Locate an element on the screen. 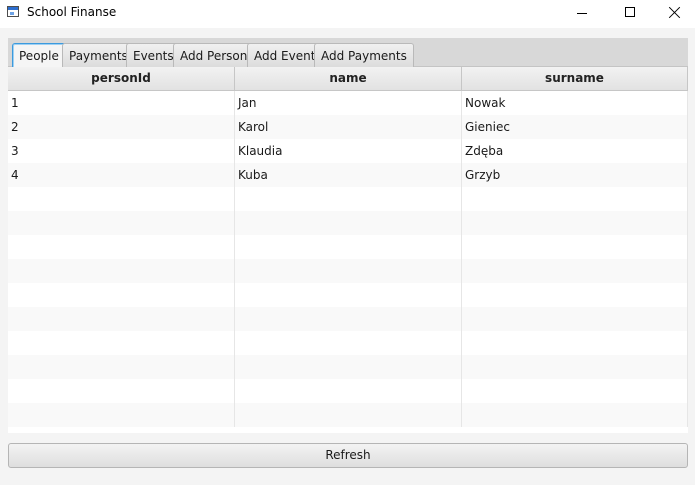 This screenshot has height=485, width=695. title-bar: School Finanse is located at coordinates (347, 14).